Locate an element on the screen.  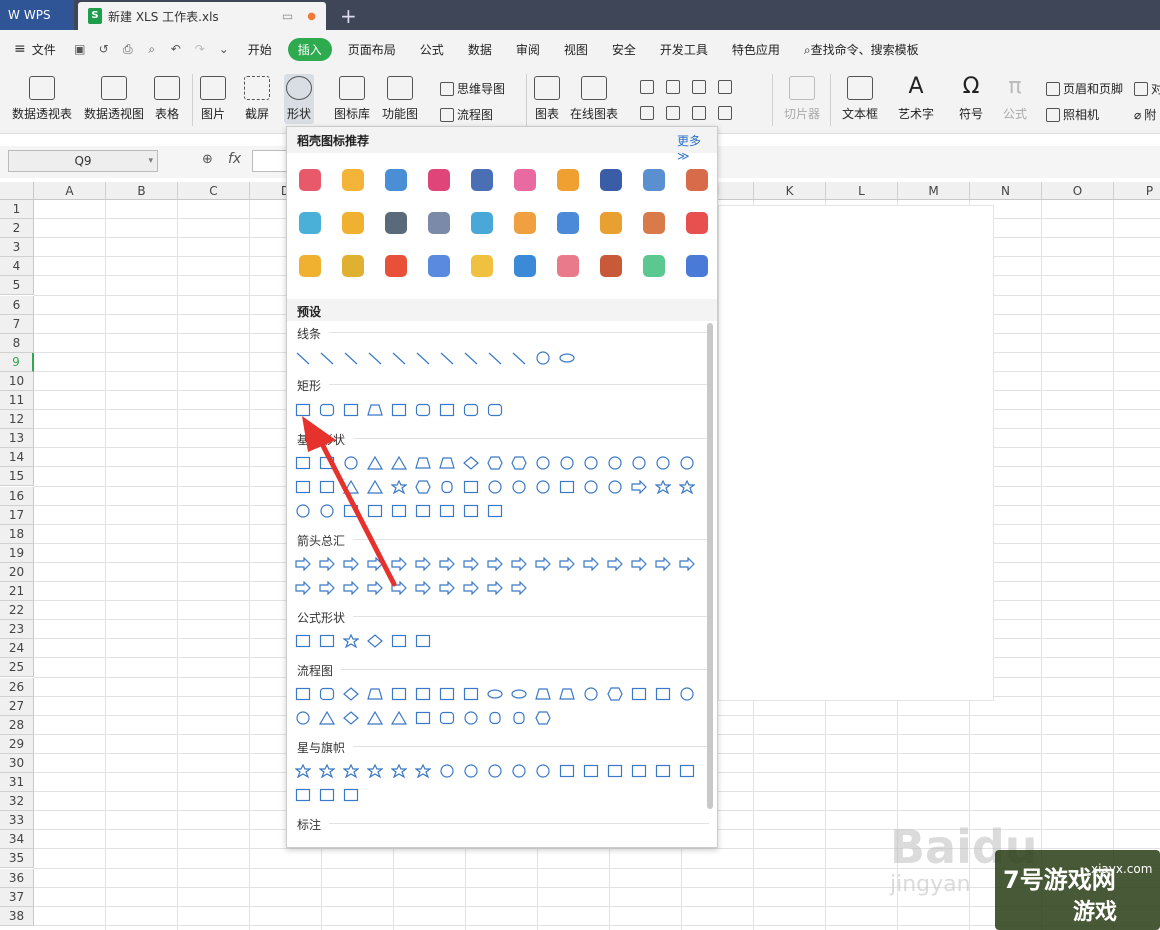
column-header: C is located at coordinates (214, 191).